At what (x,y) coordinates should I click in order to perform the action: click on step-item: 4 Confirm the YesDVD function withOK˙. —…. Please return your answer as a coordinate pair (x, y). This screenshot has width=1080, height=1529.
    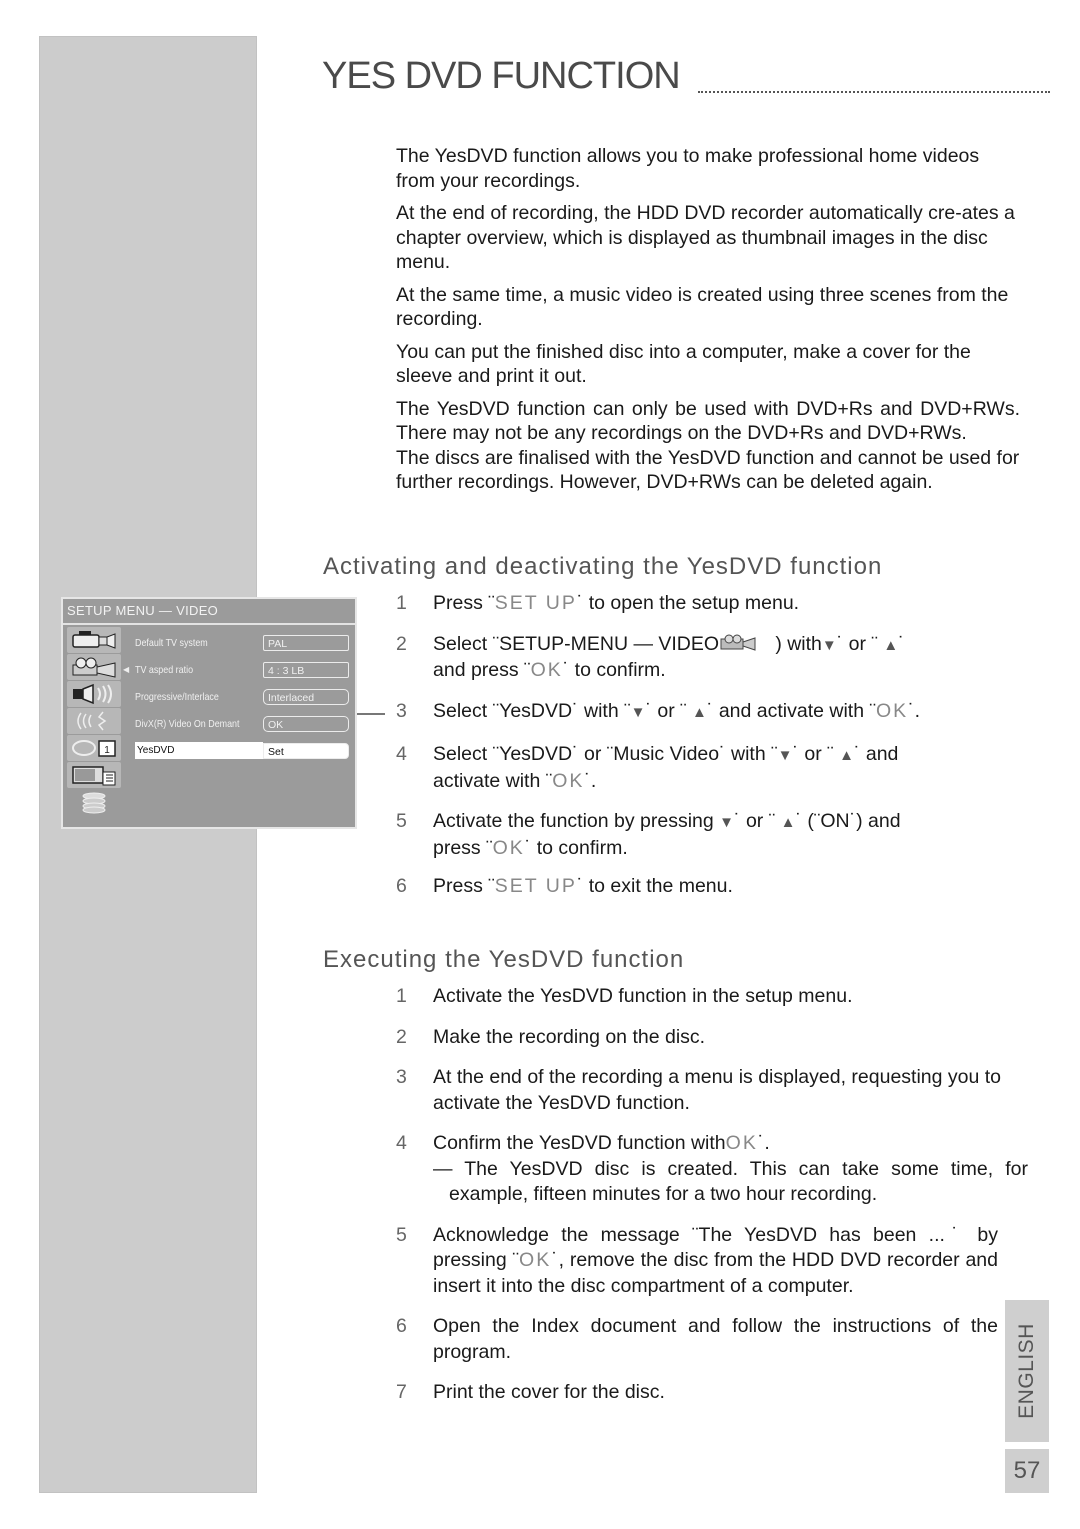
    Looking at the image, I should click on (712, 1169).